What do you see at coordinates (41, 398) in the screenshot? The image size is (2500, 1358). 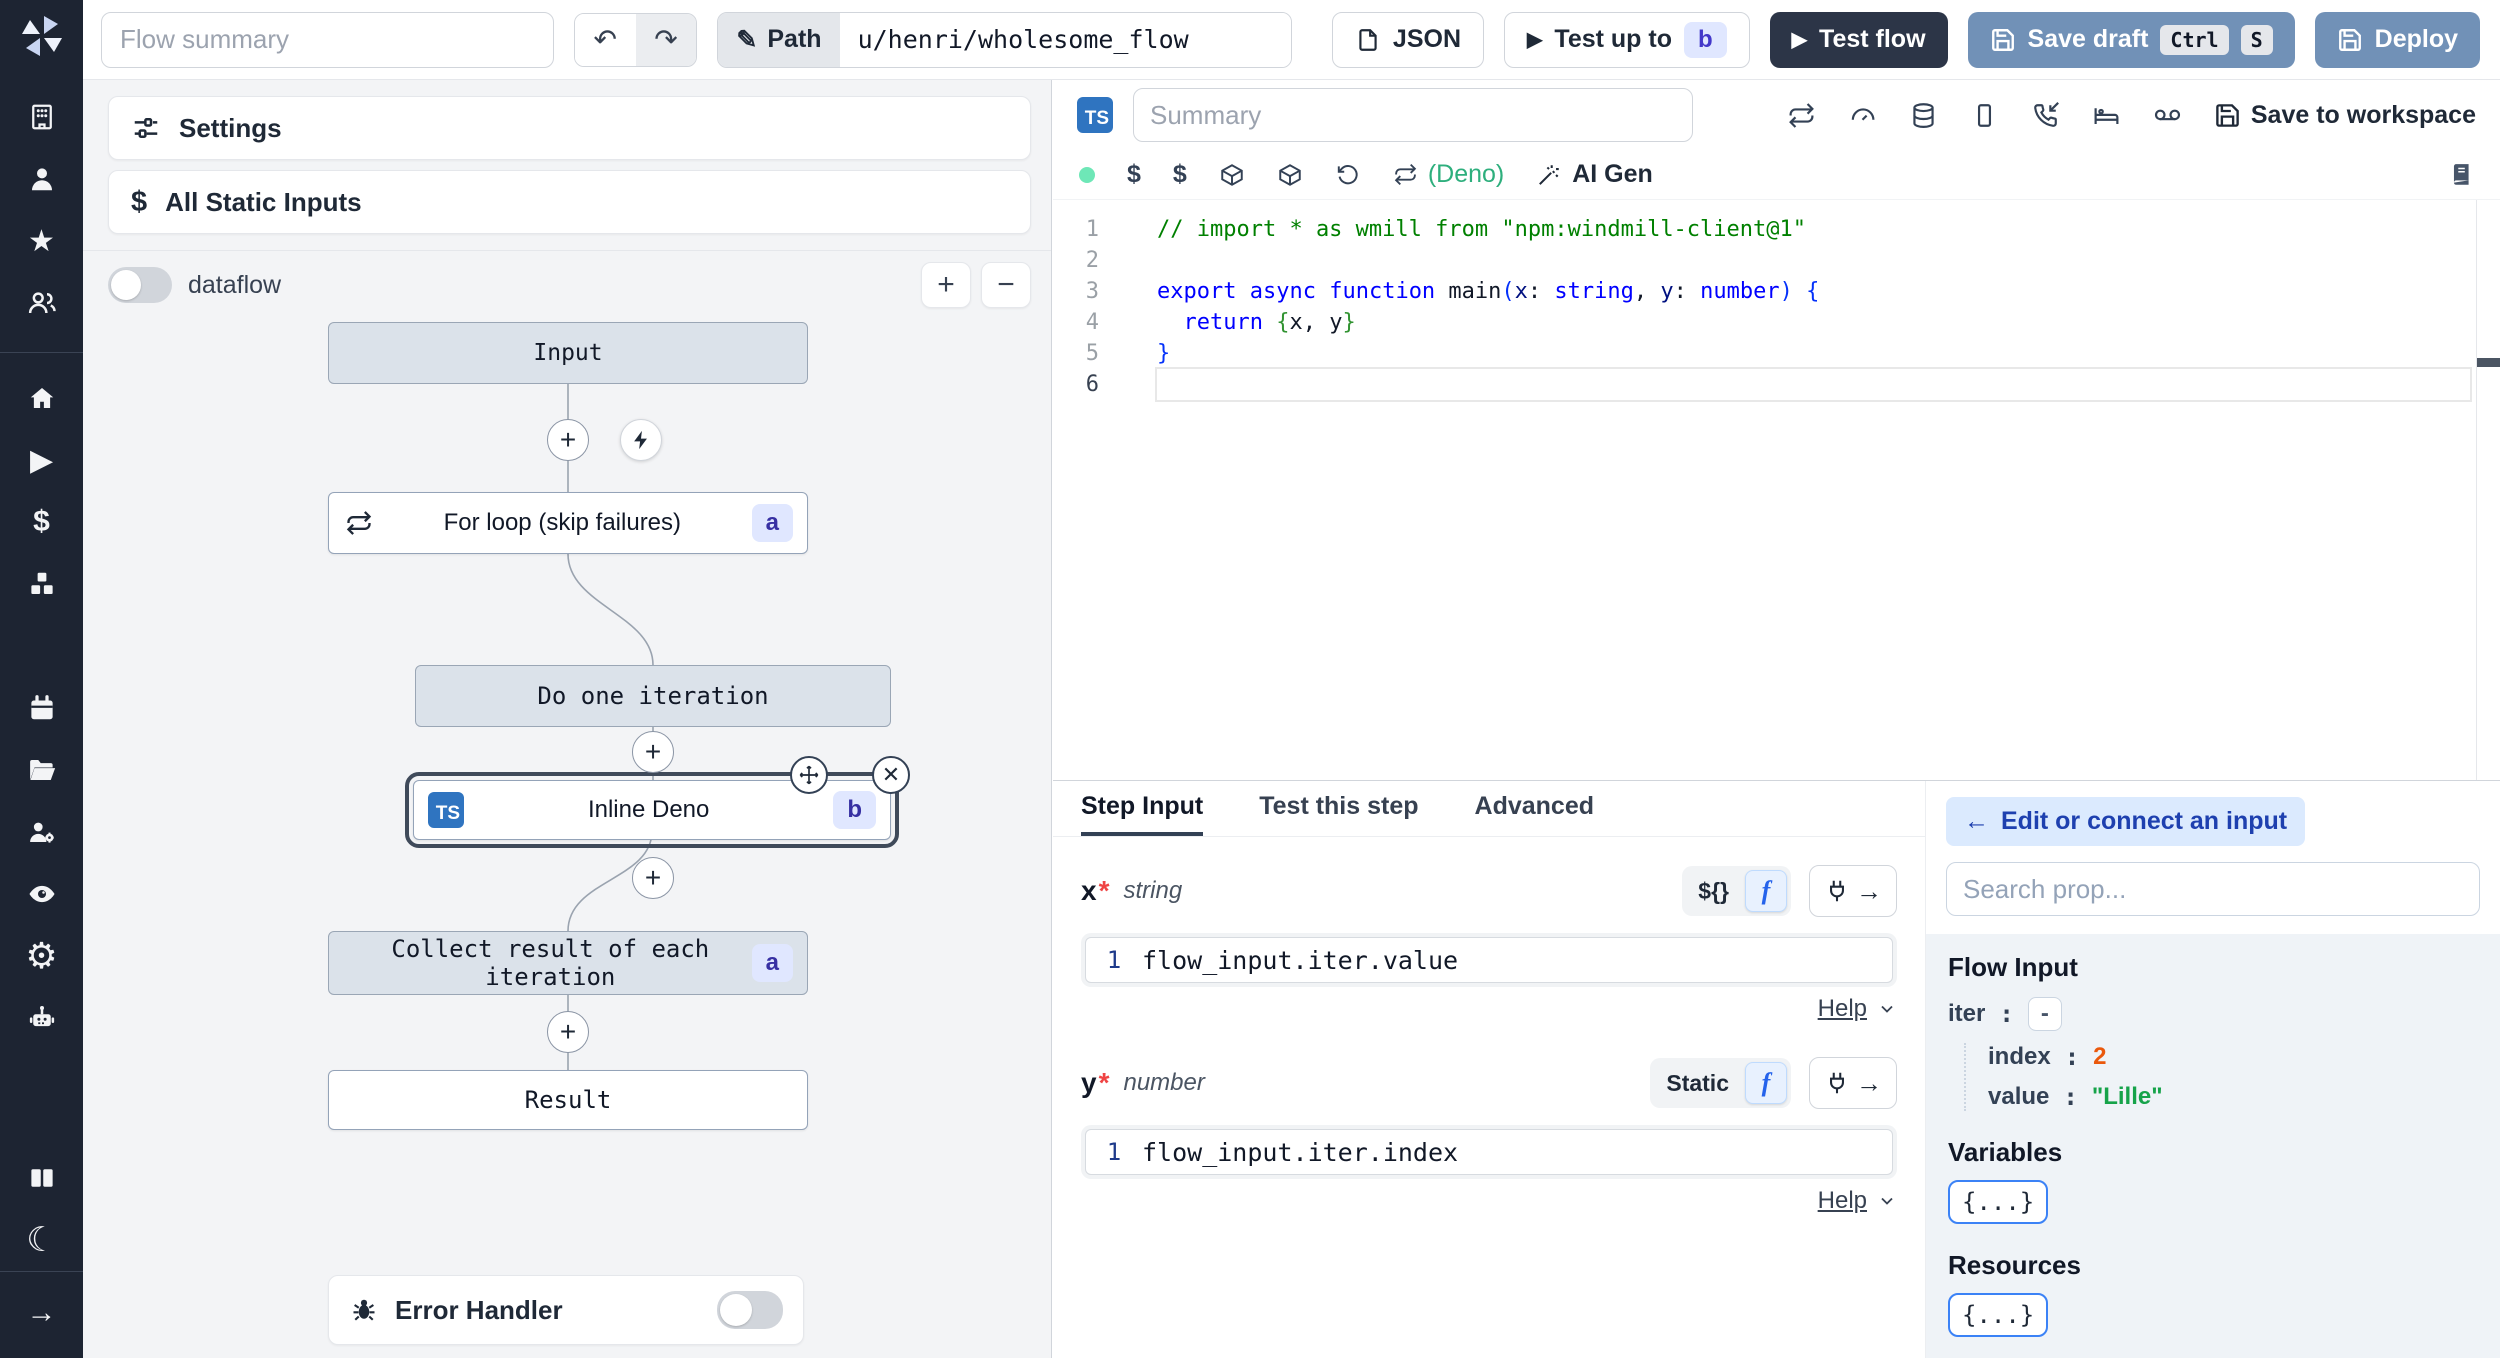 I see `home-icon` at bounding box center [41, 398].